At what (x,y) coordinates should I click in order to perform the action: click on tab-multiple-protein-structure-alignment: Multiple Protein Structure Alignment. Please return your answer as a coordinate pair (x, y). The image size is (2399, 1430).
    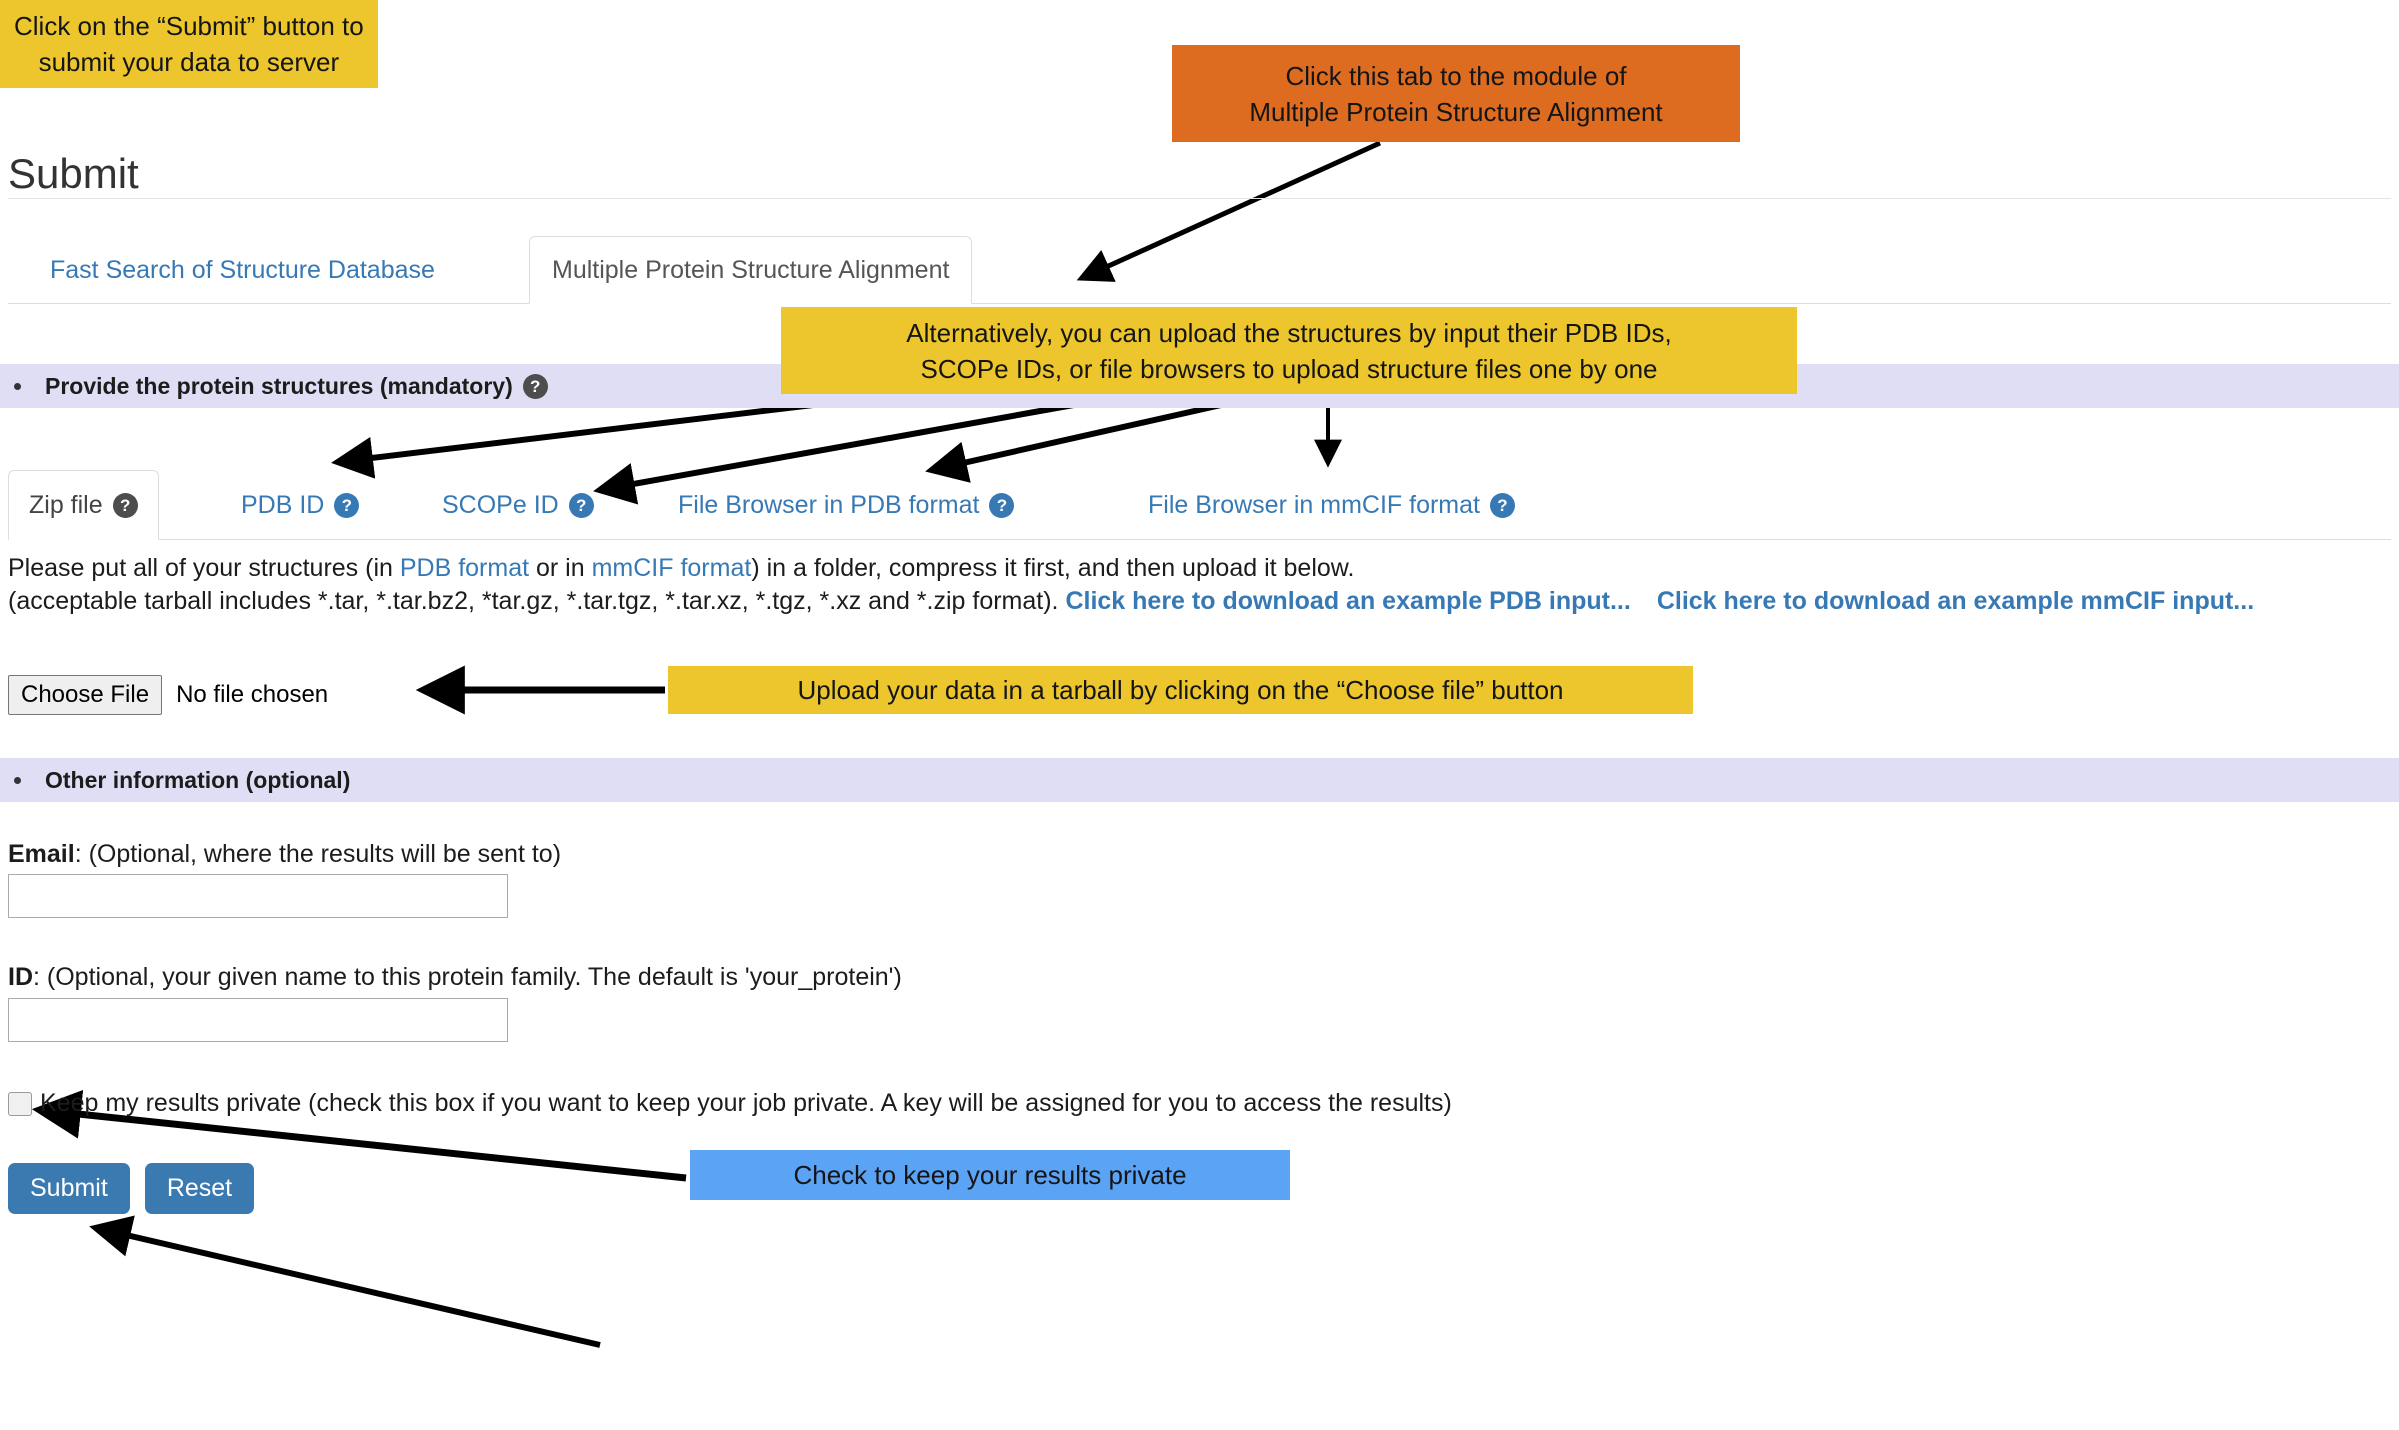
    Looking at the image, I should click on (751, 270).